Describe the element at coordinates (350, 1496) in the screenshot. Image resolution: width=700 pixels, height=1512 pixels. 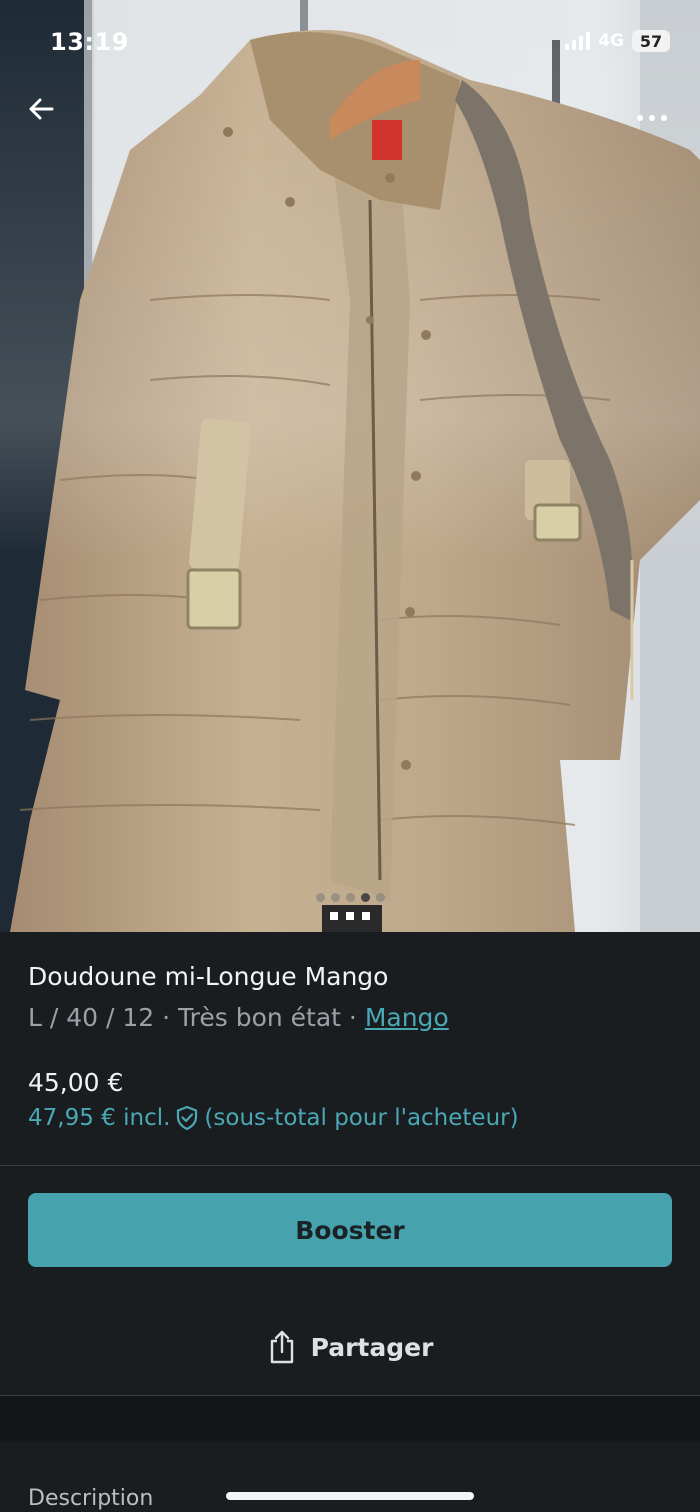
I see `home-indicator` at that location.